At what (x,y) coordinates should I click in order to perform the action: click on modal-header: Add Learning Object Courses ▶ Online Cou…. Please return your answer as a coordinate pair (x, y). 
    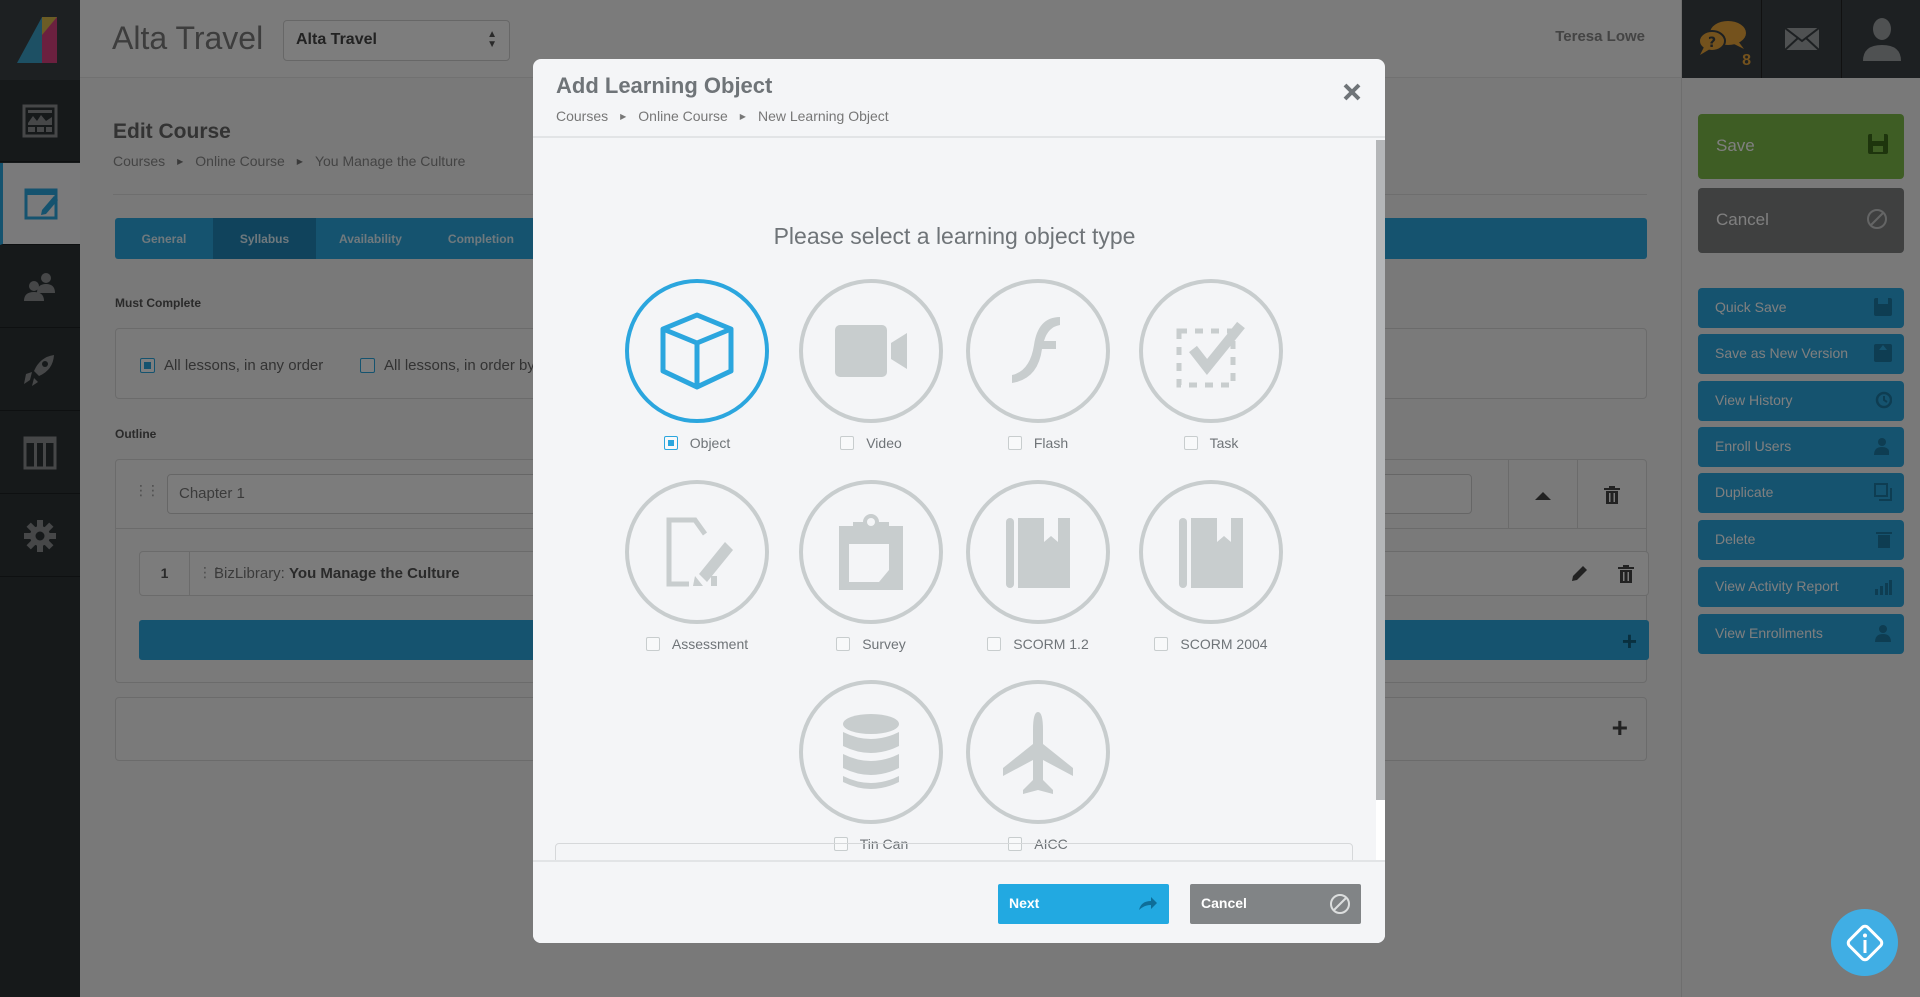
    Looking at the image, I should click on (959, 98).